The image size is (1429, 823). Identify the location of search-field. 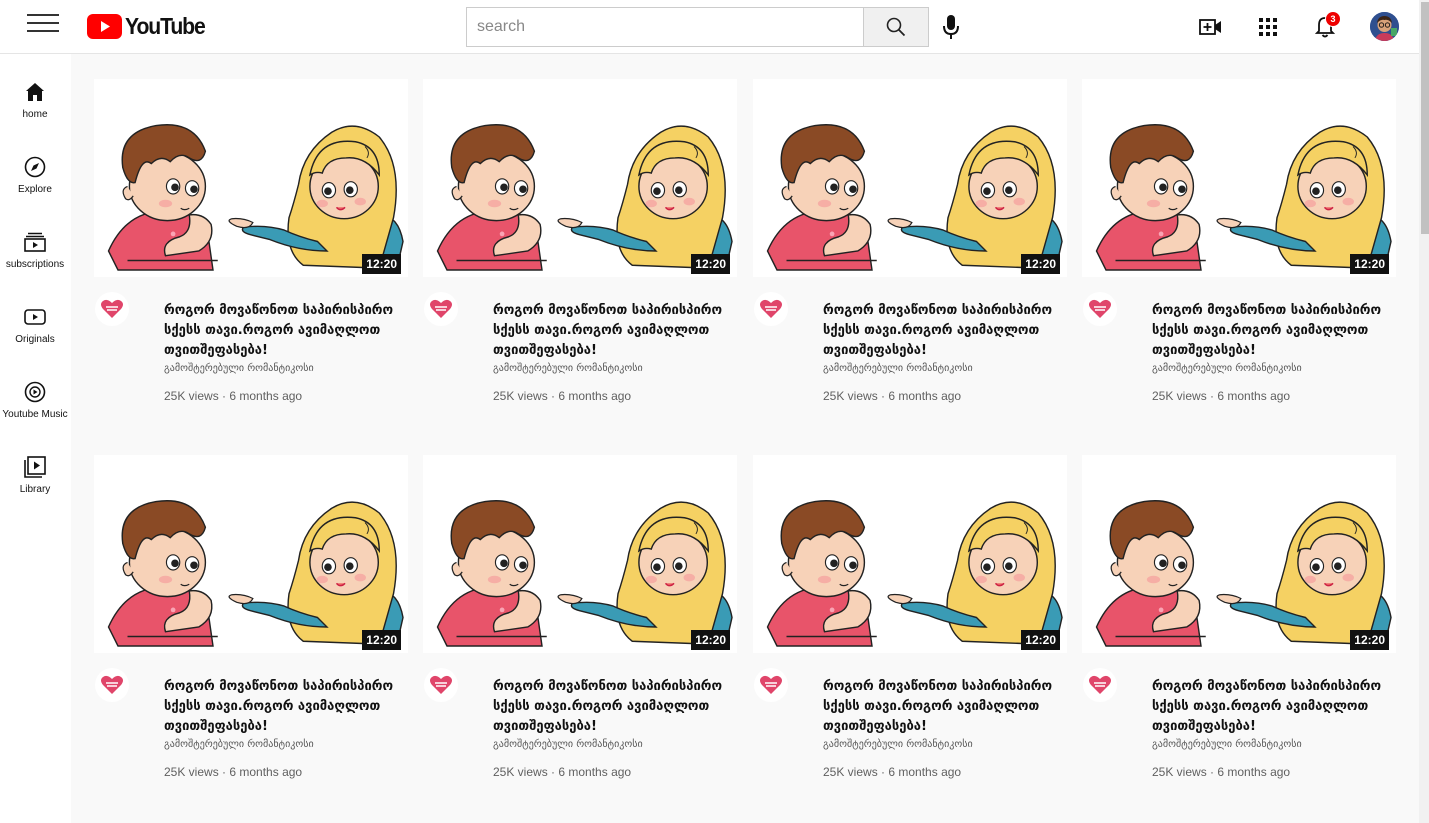
(665, 27).